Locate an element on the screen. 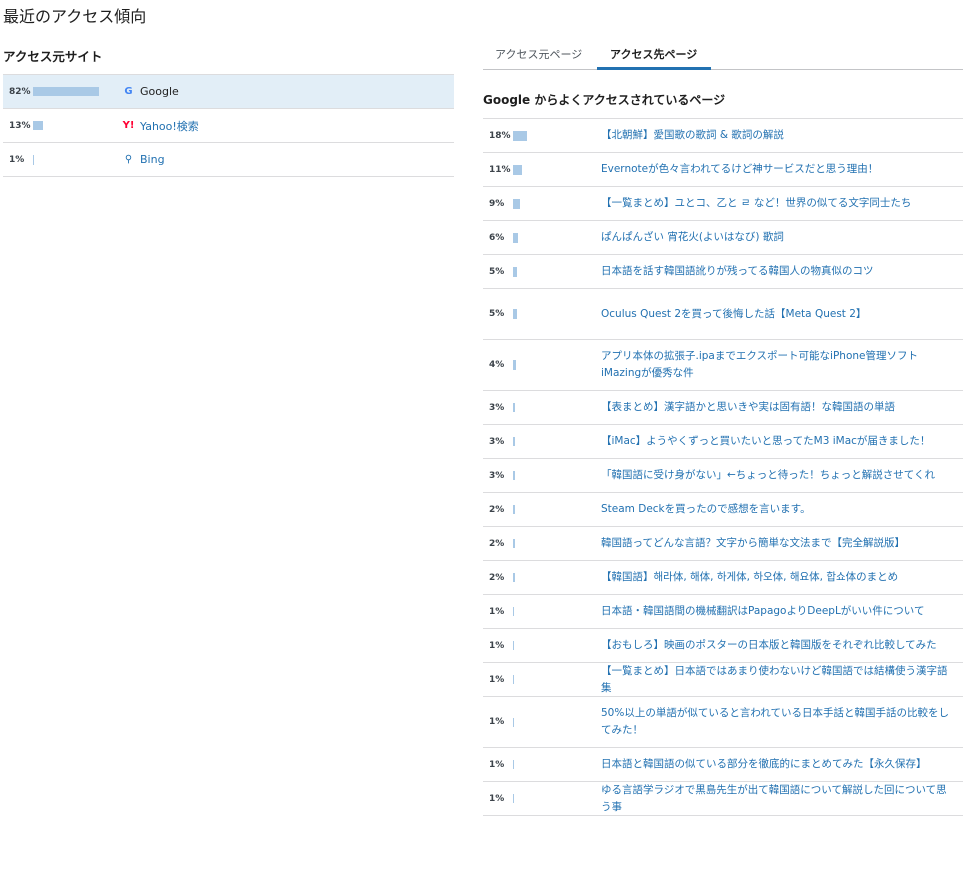 The height and width of the screenshot is (870, 970). destination-percent: 4% is located at coordinates (497, 365).